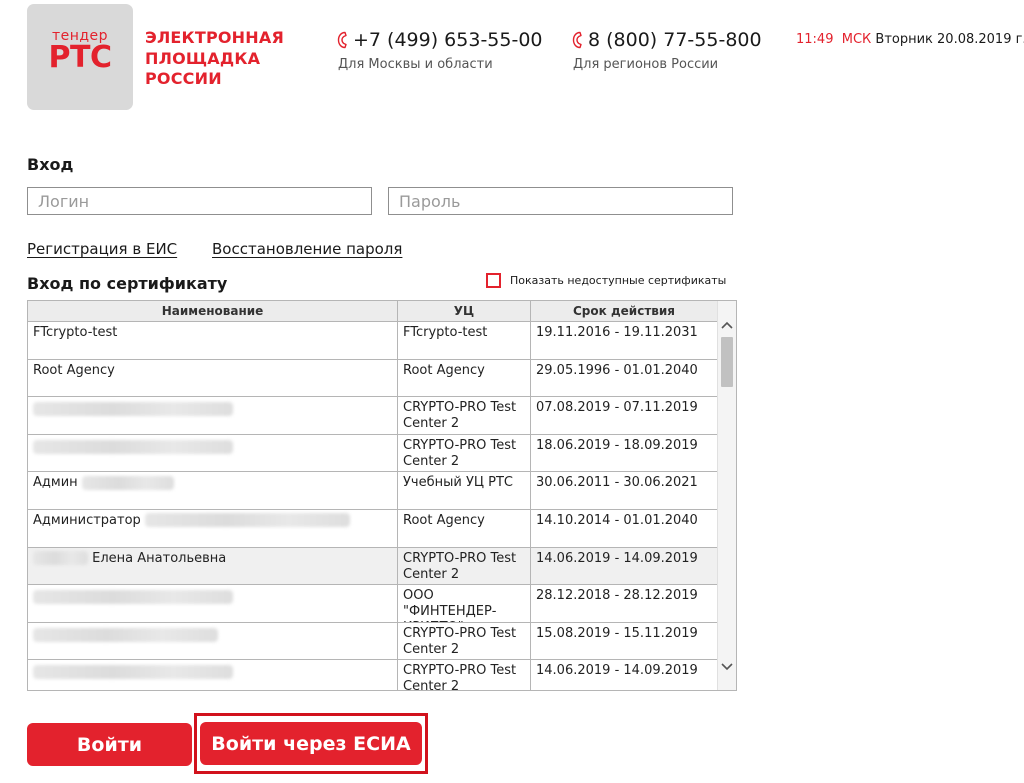 This screenshot has width=1024, height=783. I want to click on register-link: Регистрация в ЕИС, so click(102, 249).